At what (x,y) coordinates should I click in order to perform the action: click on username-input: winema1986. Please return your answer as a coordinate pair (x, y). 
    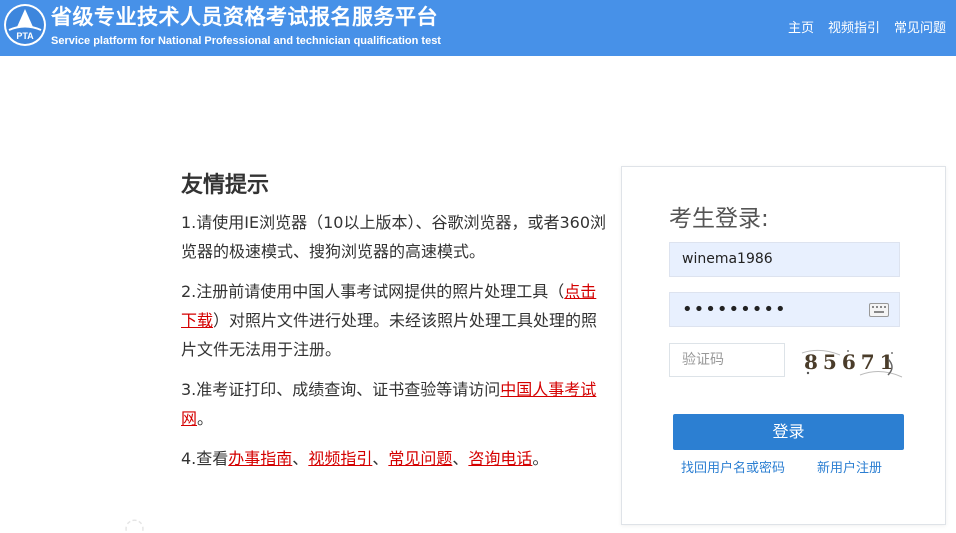
    Looking at the image, I should click on (784, 259).